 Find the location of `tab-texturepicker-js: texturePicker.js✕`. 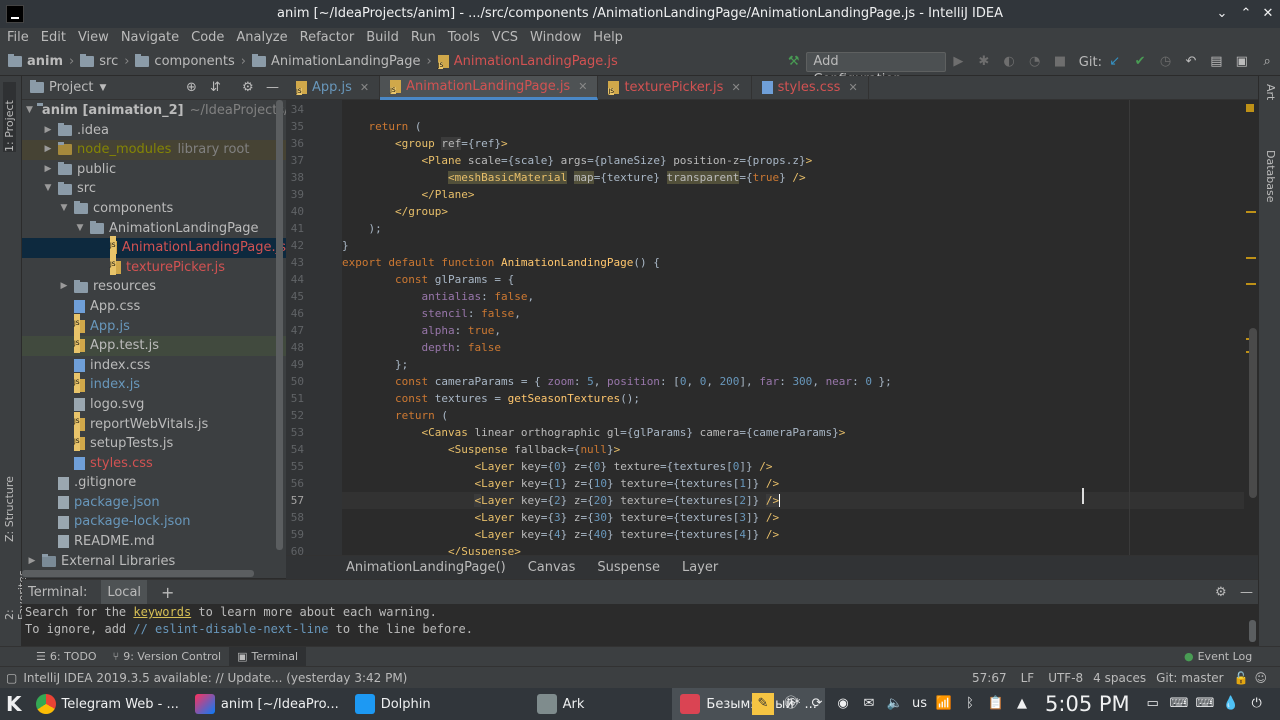

tab-texturepicker-js: texturePicker.js✕ is located at coordinates (675, 87).